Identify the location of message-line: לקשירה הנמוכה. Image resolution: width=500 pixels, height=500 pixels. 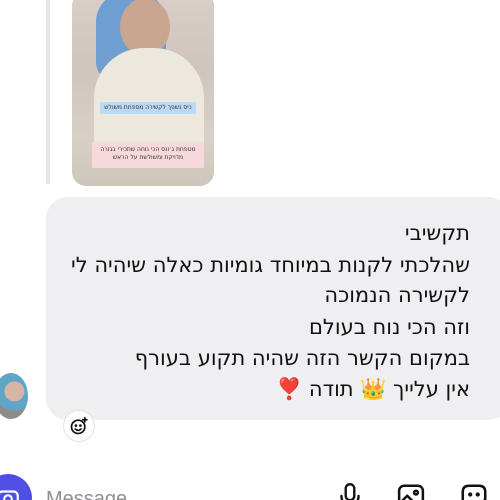
(397, 295).